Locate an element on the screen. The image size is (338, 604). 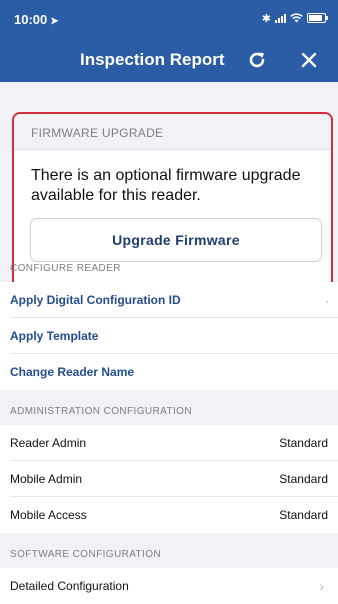
apply-digital-configuration-id-row: Apply Digital Configuration ID is located at coordinates (169, 300).